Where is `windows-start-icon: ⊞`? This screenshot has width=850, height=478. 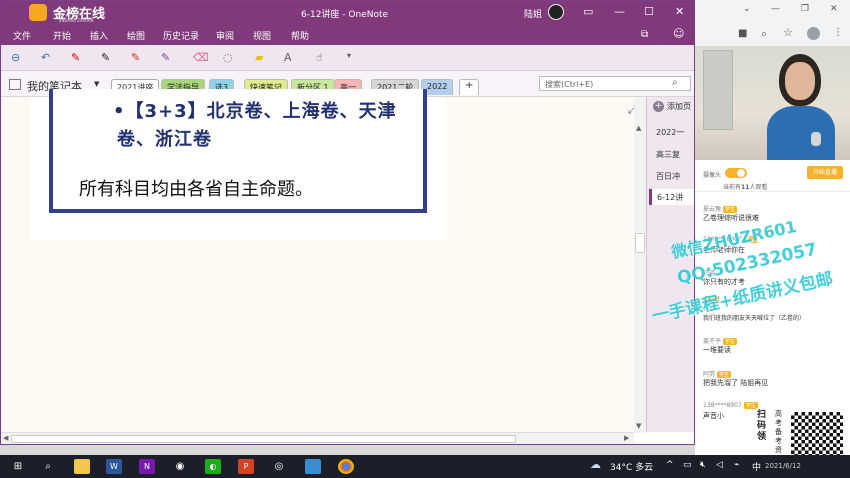
windows-start-icon: ⊞ is located at coordinates (18, 466).